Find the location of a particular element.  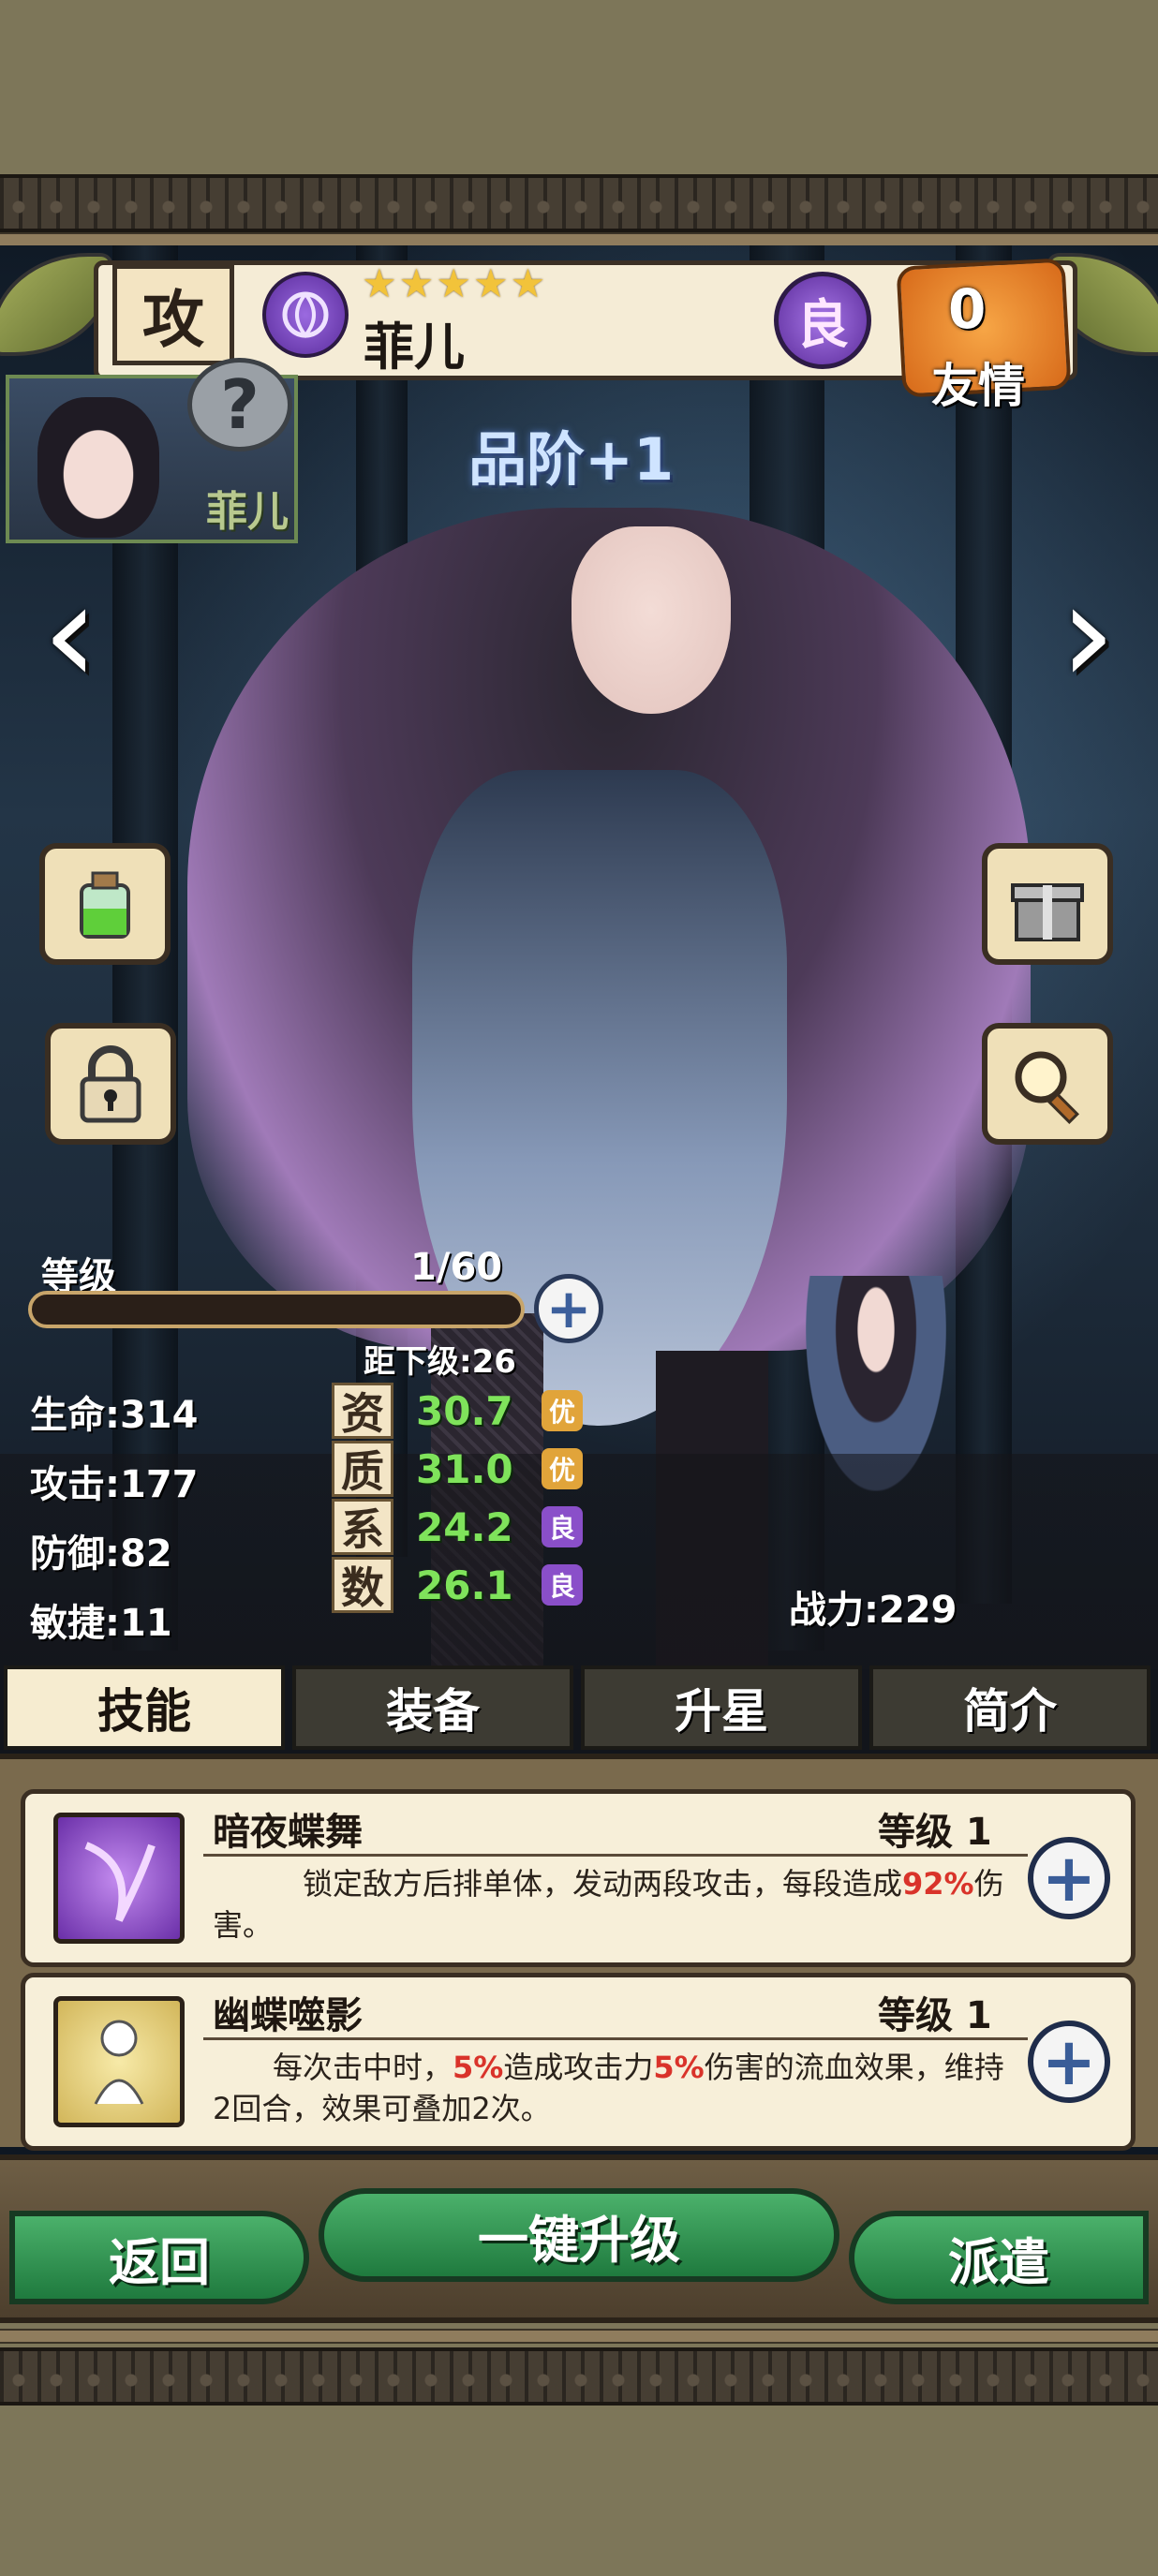

bottom-stripe is located at coordinates (579, 2336).